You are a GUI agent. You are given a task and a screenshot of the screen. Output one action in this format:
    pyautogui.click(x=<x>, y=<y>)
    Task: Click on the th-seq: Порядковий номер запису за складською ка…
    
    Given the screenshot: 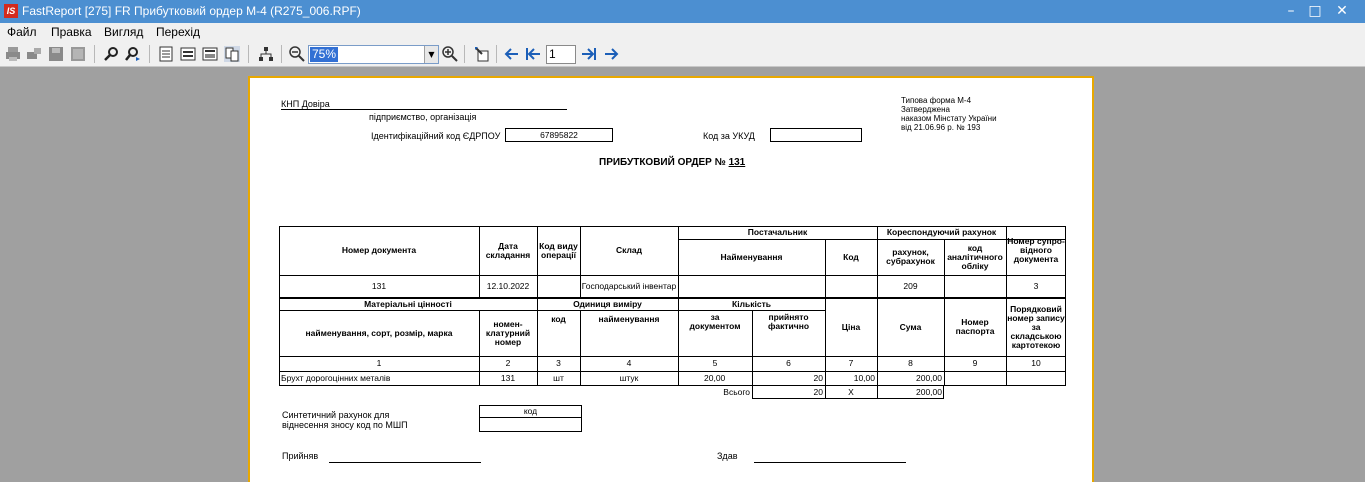 What is the action you would take?
    pyautogui.click(x=1036, y=326)
    